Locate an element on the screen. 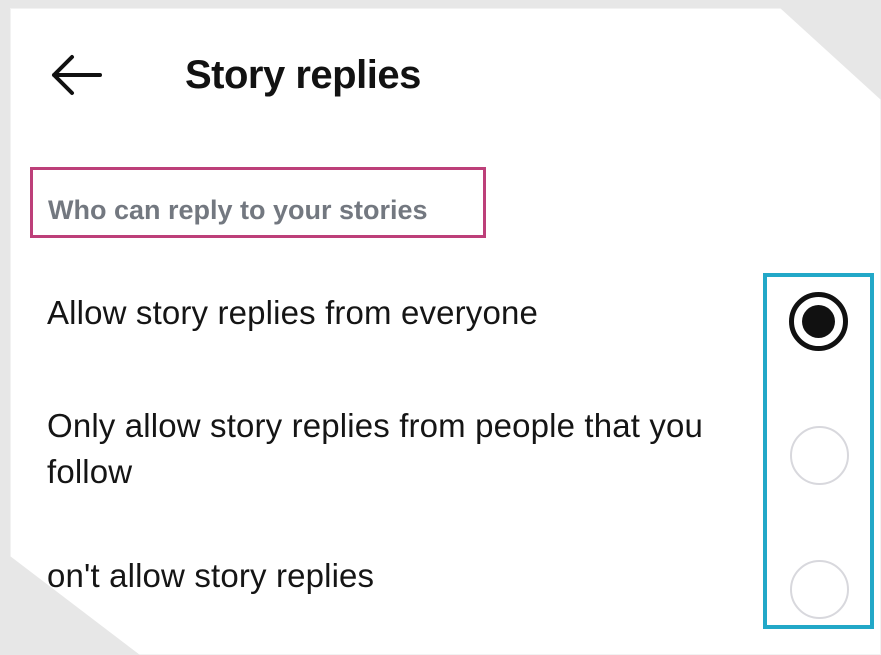 The image size is (881, 655). option-dont-allow-replies: on't allow story replies is located at coordinates (450, 590).